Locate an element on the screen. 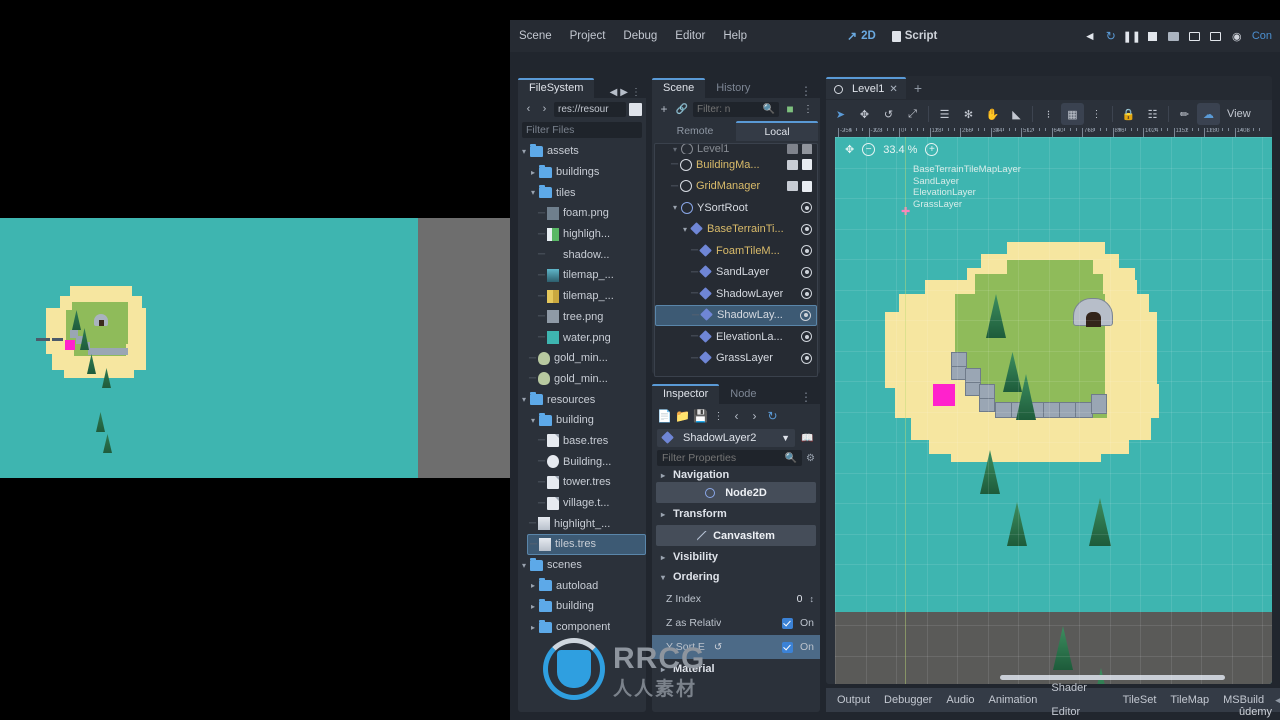  filesystem-item: ─ tree.png is located at coordinates (591, 317).